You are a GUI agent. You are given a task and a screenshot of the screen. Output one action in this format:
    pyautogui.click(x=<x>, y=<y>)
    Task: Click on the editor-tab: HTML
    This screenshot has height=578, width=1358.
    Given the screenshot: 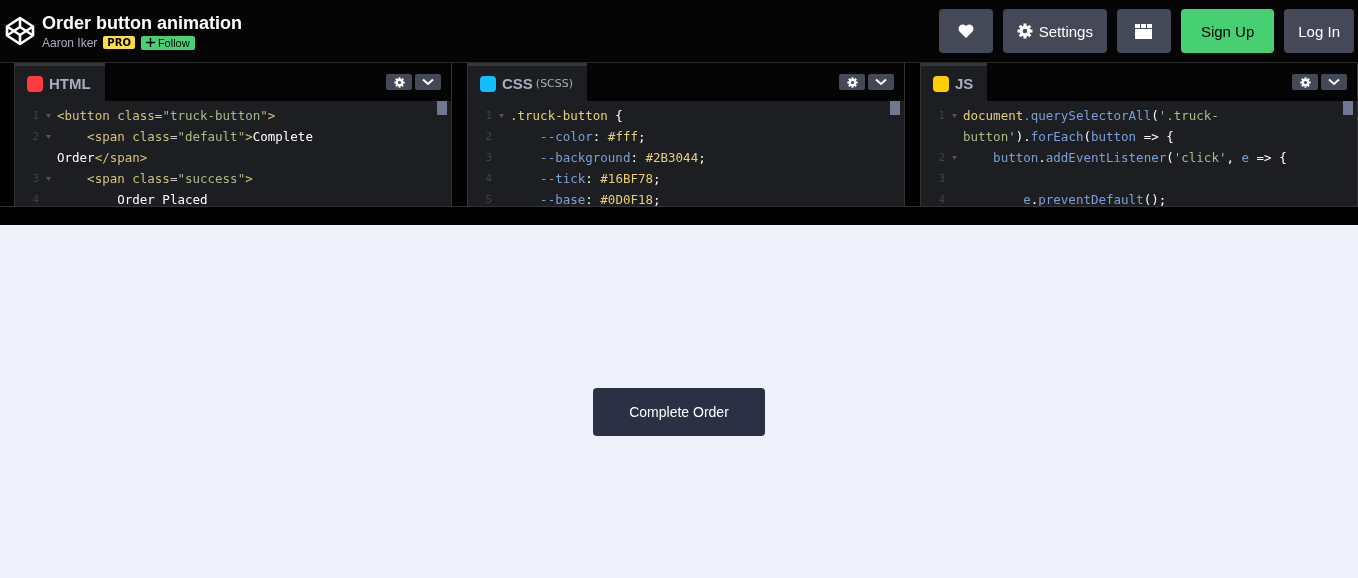 What is the action you would take?
    pyautogui.click(x=60, y=82)
    